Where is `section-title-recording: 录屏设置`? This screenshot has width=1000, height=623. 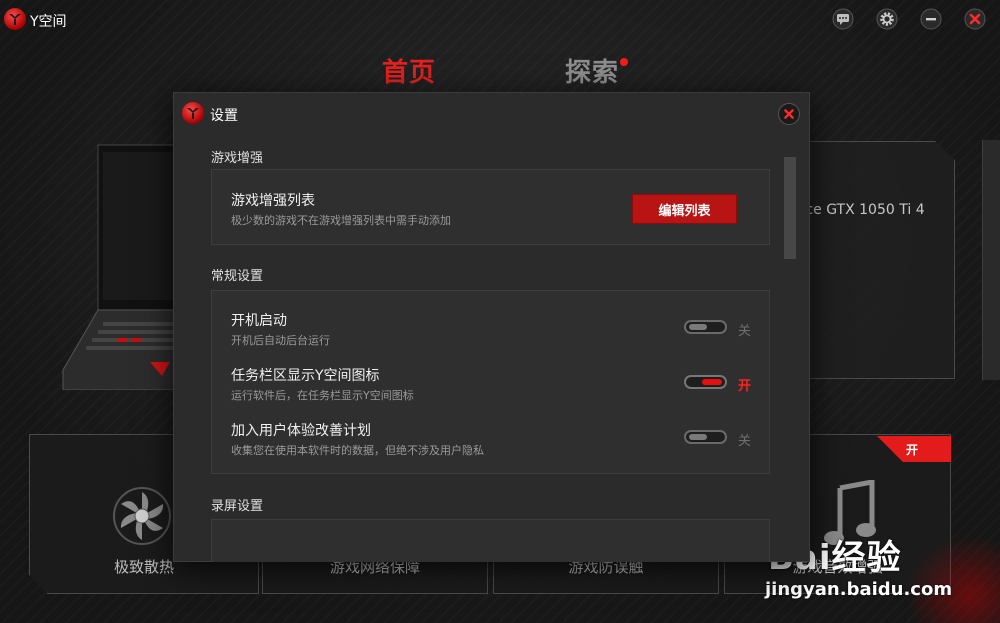 section-title-recording: 录屏设置 is located at coordinates (237, 506).